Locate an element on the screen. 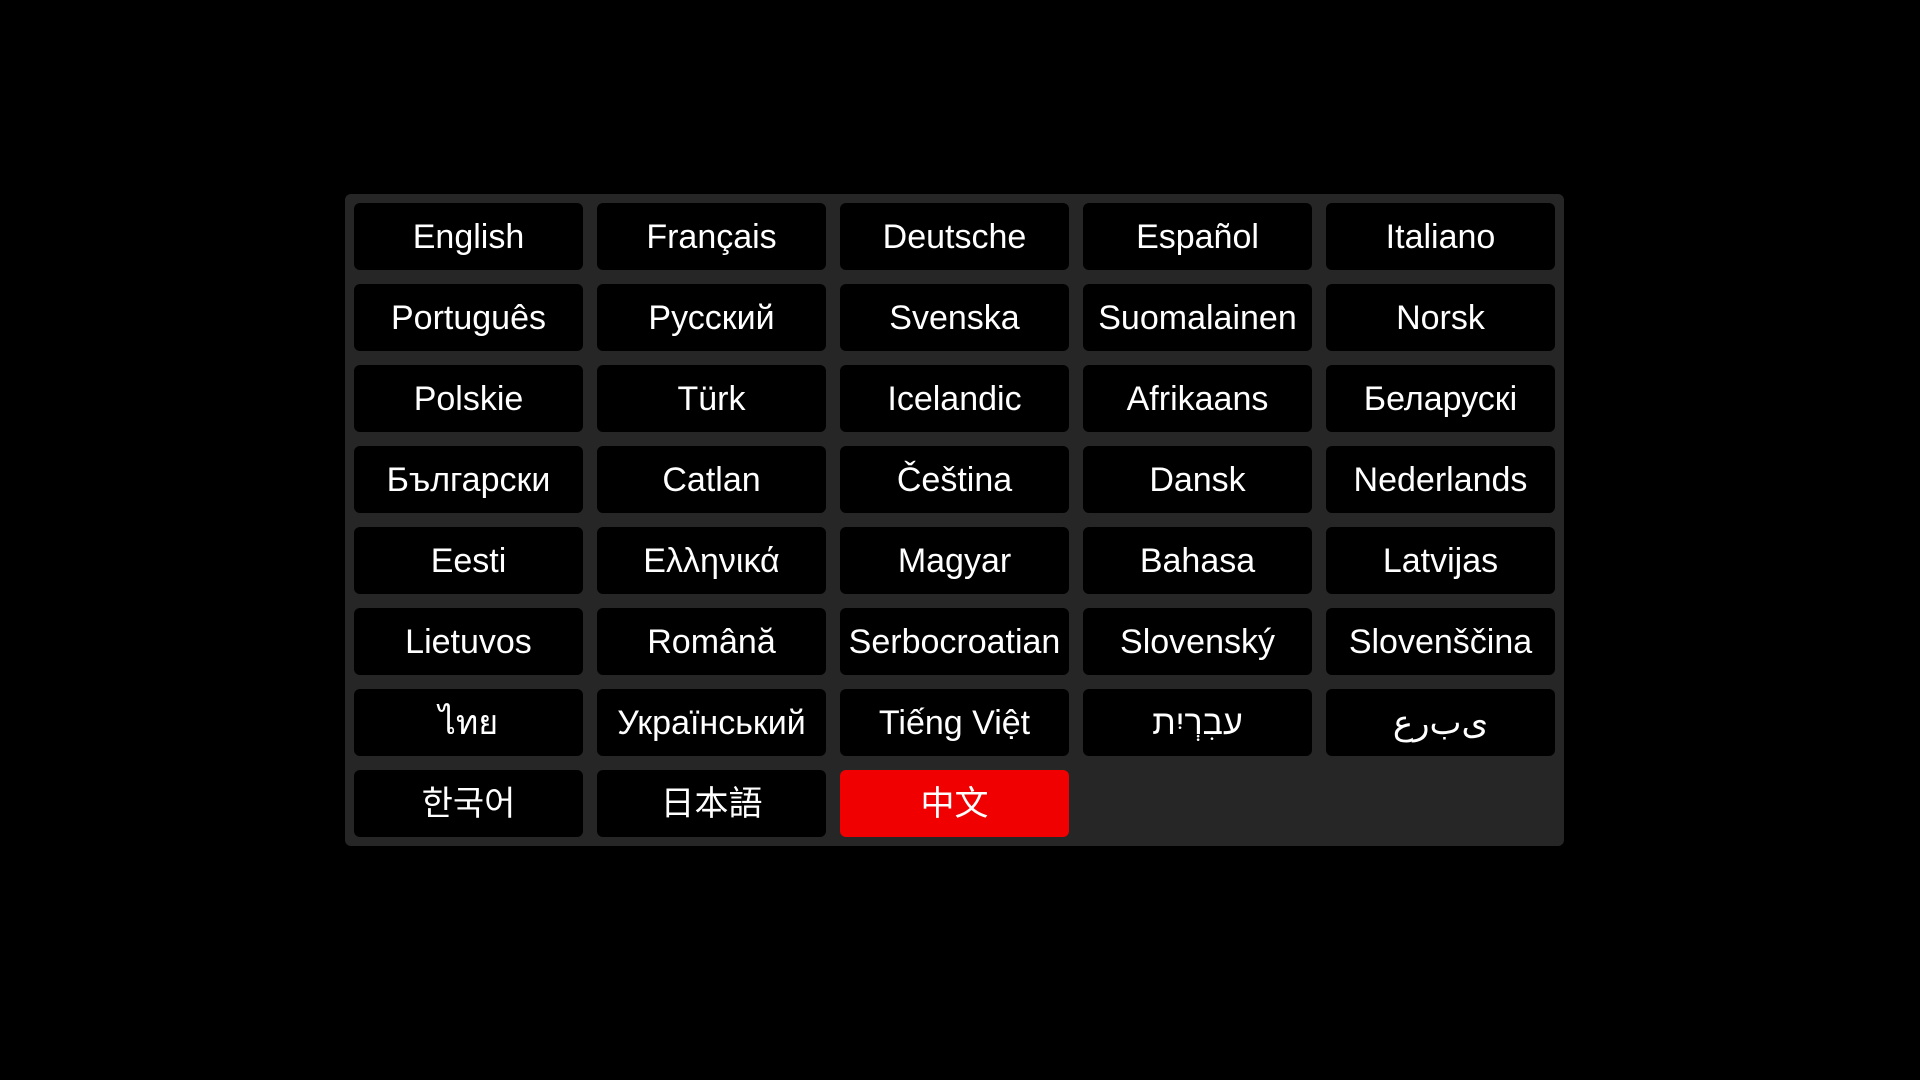  language-label: Serbocroatian is located at coordinates (954, 641).